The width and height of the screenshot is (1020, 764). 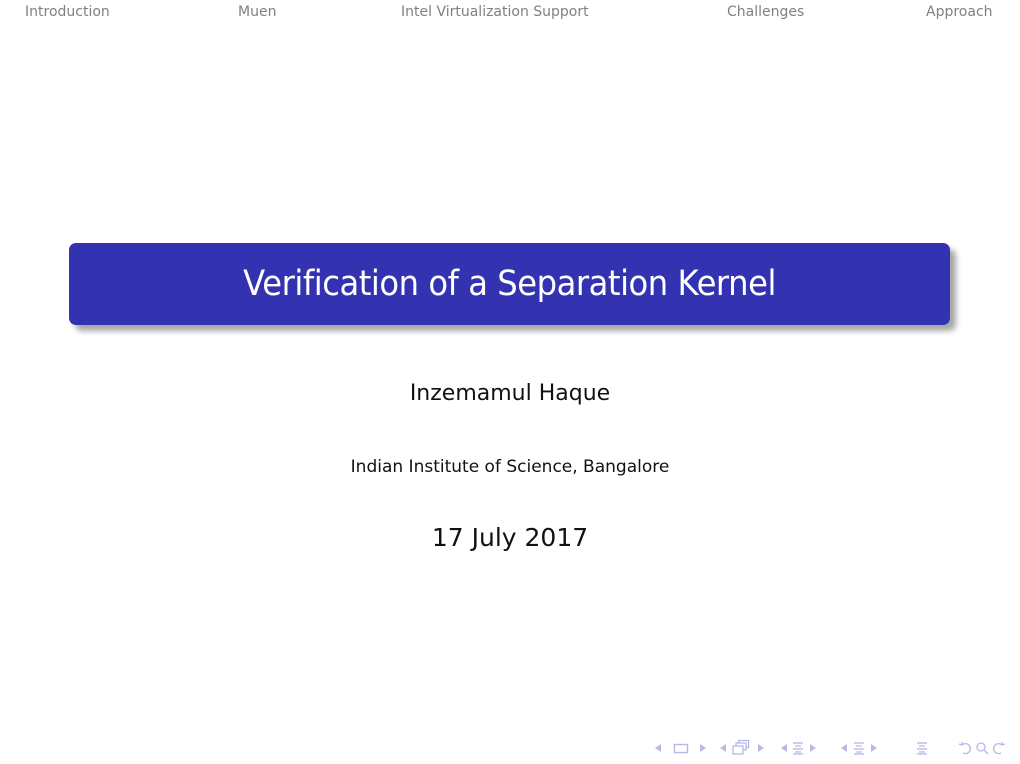 What do you see at coordinates (999, 748) in the screenshot?
I see `forward-icon` at bounding box center [999, 748].